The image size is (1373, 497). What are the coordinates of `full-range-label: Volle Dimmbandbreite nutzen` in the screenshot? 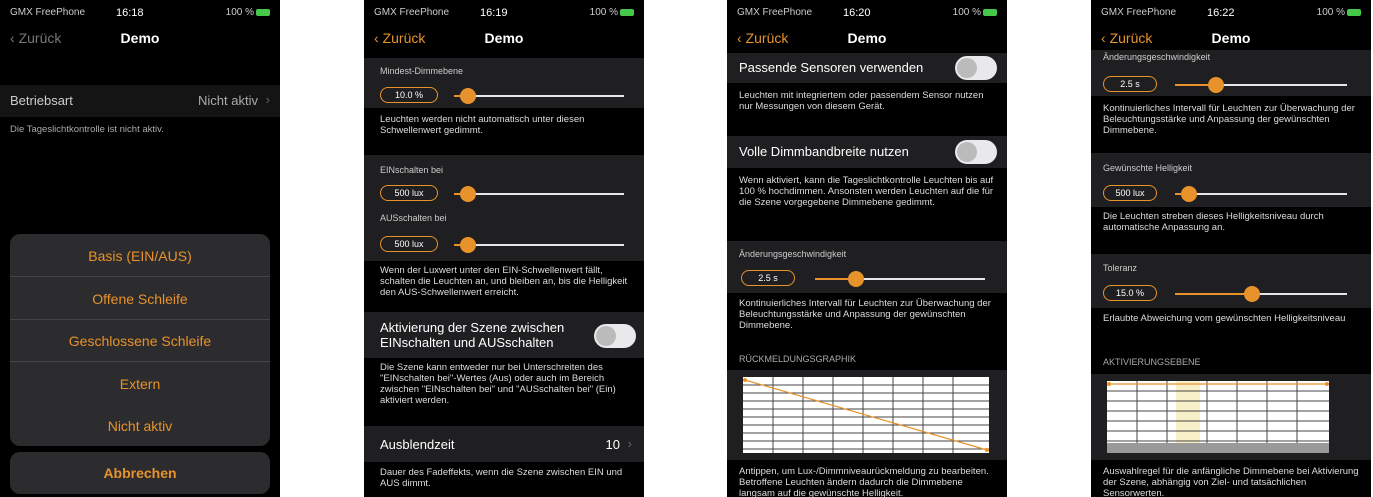 It's located at (824, 151).